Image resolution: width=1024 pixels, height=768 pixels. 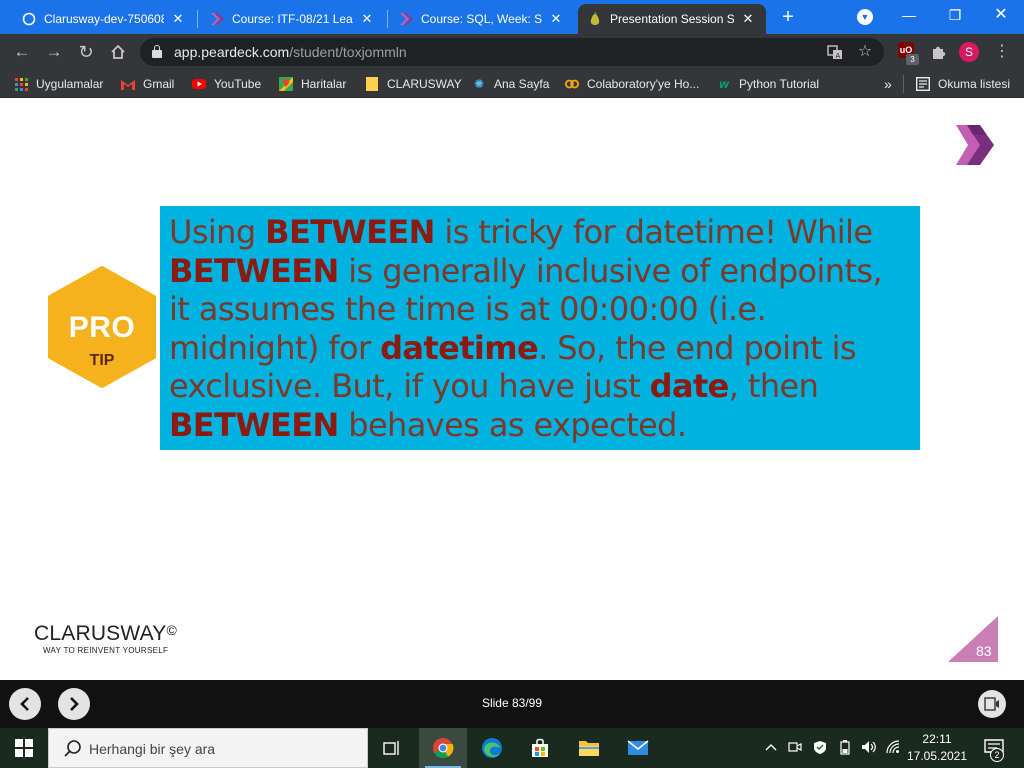 I want to click on slide-counter: Slide 83/99, so click(x=512, y=703).